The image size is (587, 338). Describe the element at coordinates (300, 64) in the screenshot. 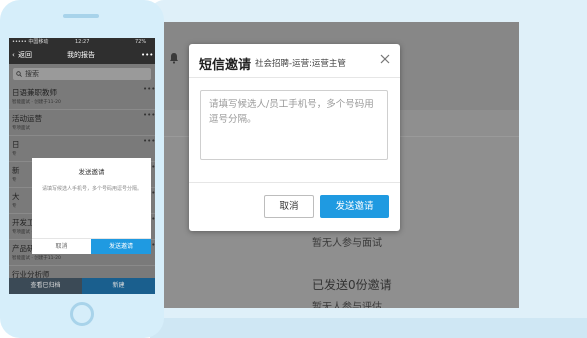

I see `modal-subtitle: 社会招聘-运营:运营主管` at that location.